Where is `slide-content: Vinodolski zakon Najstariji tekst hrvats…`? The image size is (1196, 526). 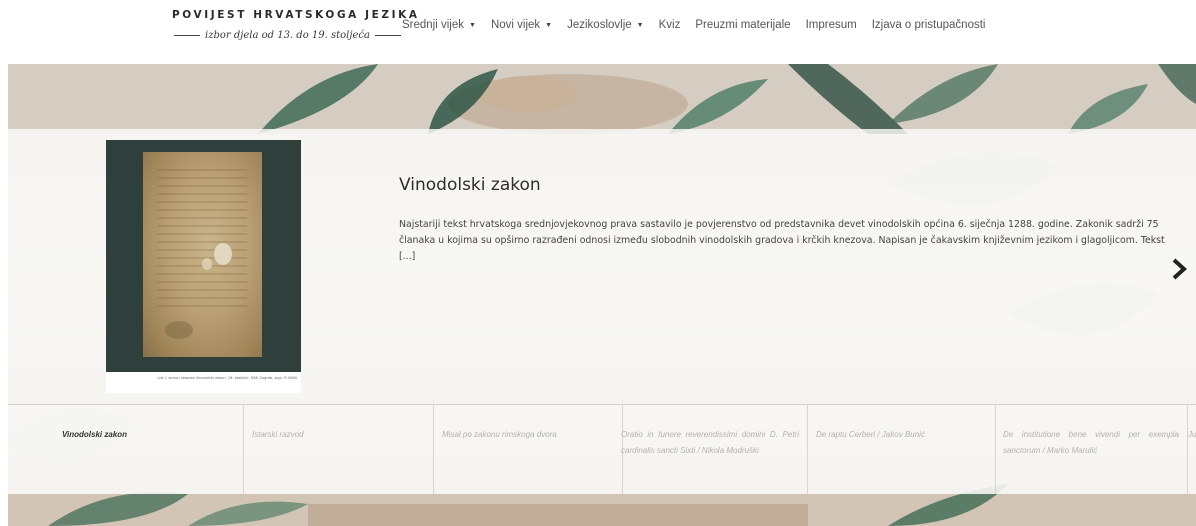 slide-content: Vinodolski zakon Najstariji tekst hrvats… is located at coordinates (784, 220).